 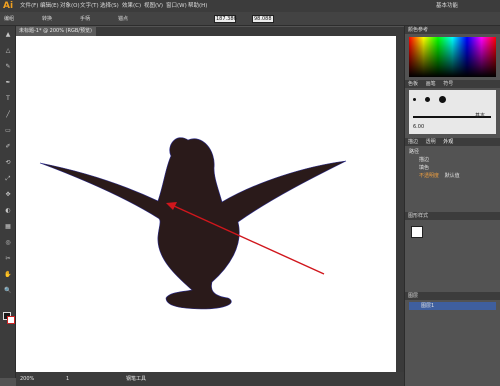 I want to click on tab-symbols: 符号, so click(x=448, y=84).